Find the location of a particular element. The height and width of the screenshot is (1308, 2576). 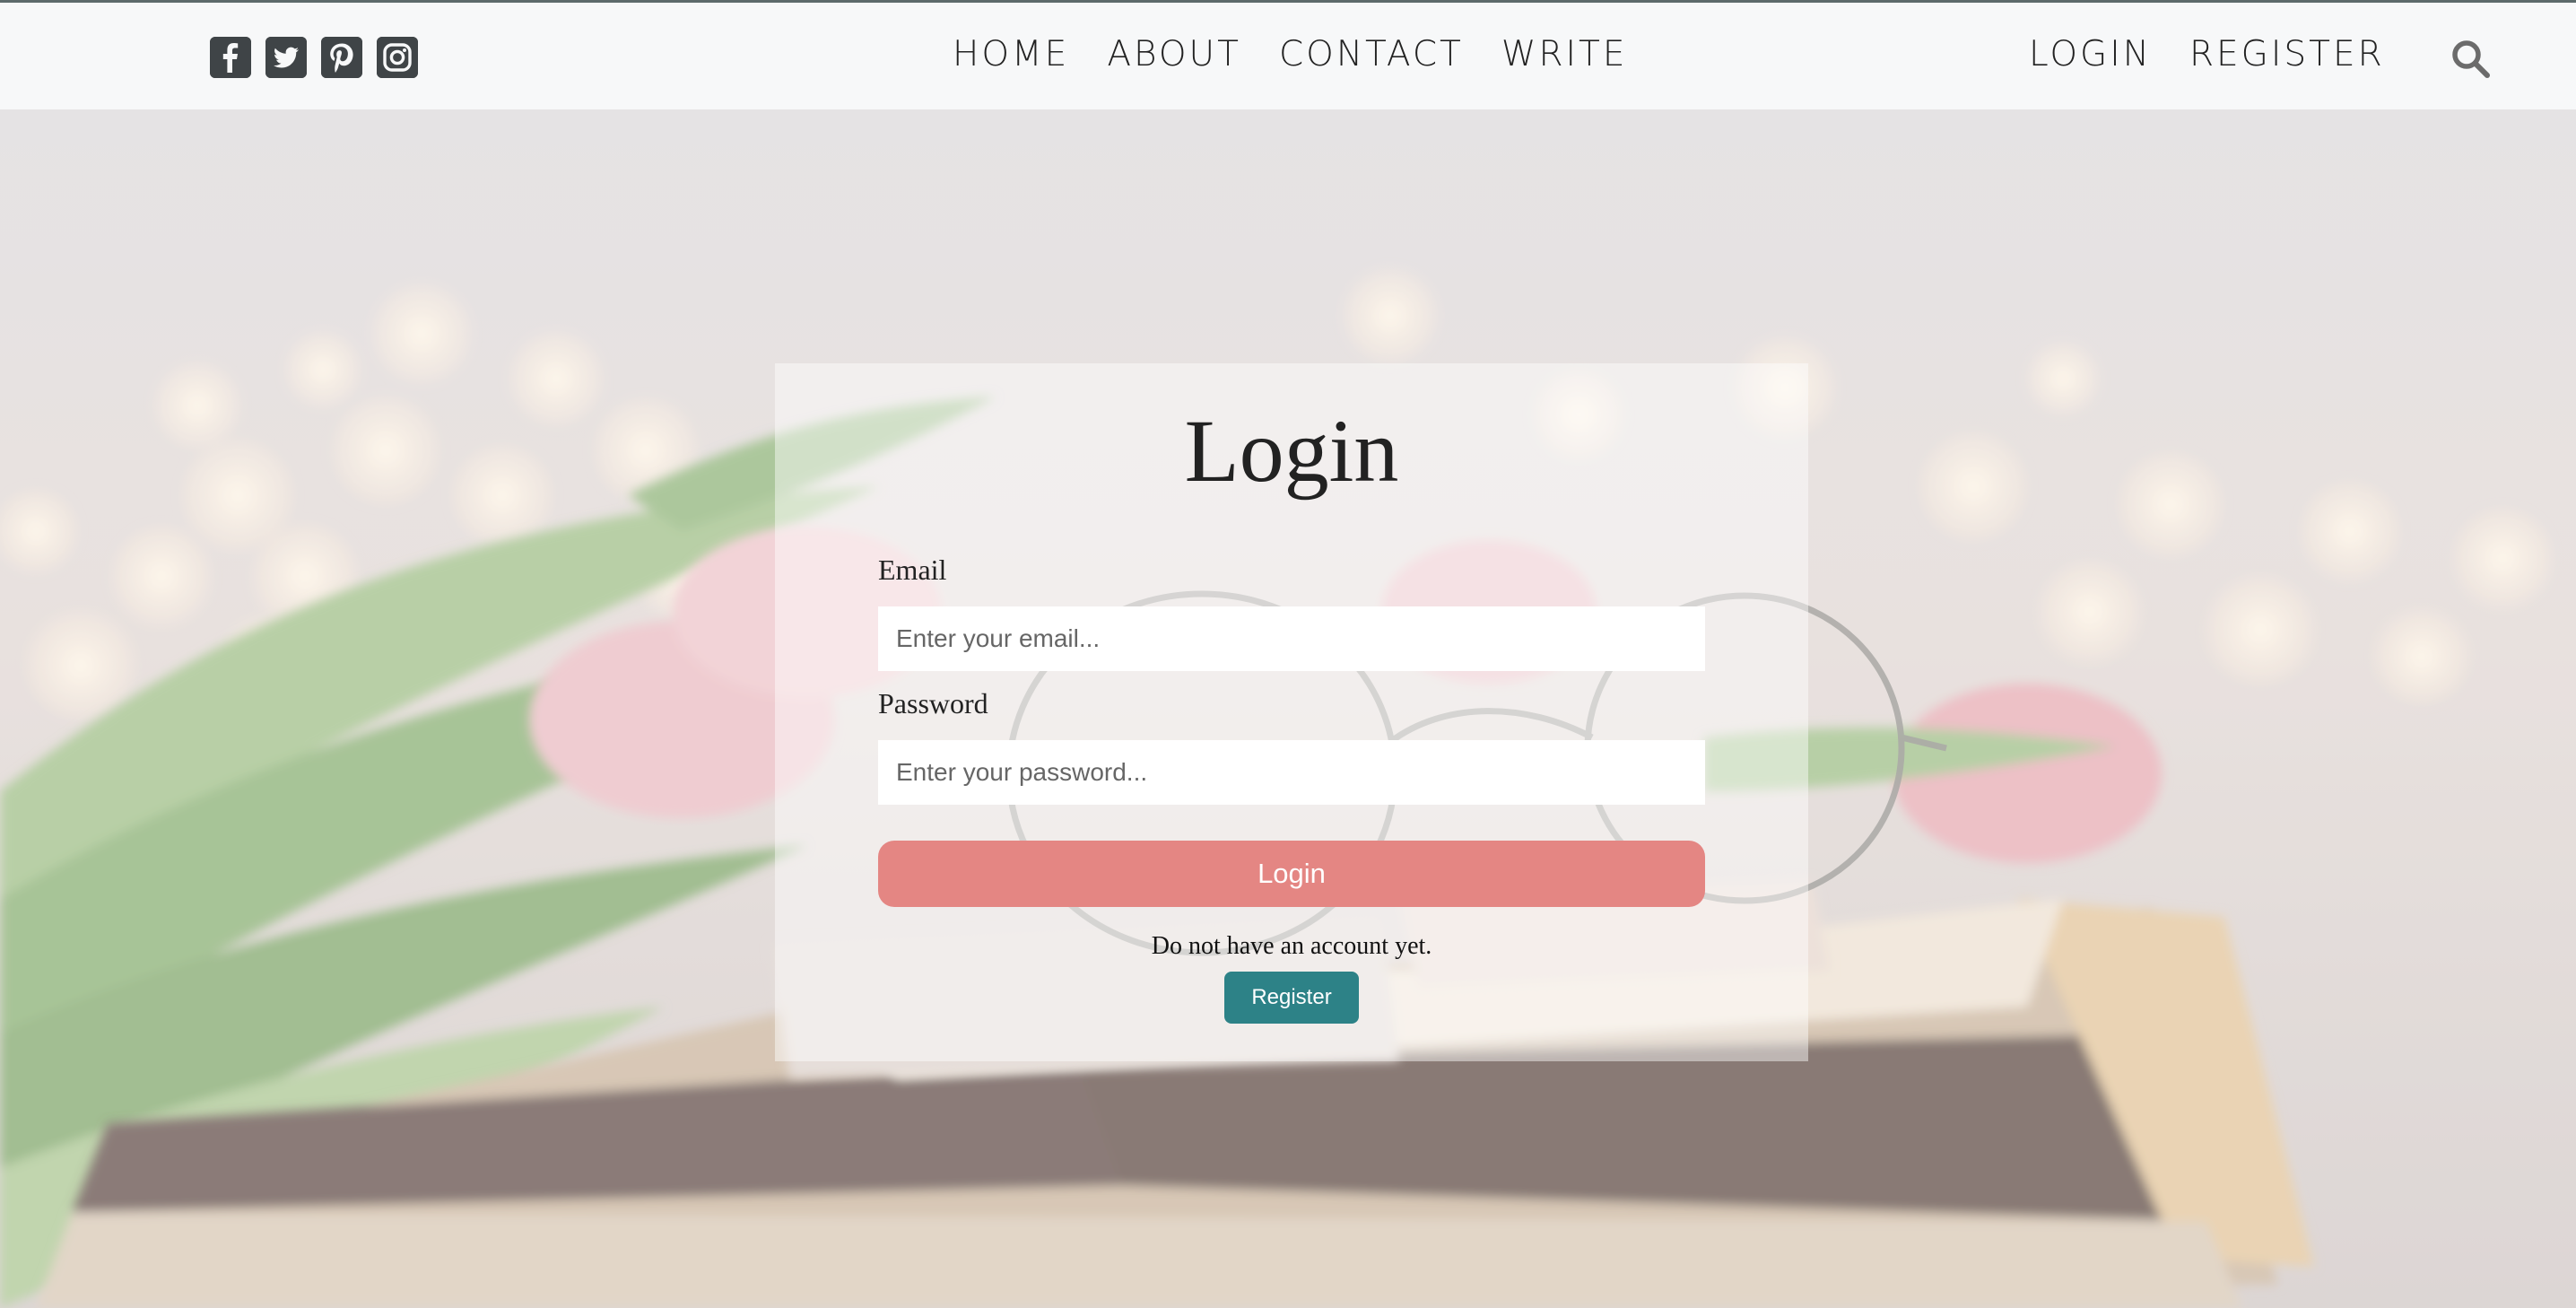

login-submit-button: Login is located at coordinates (1291, 874).